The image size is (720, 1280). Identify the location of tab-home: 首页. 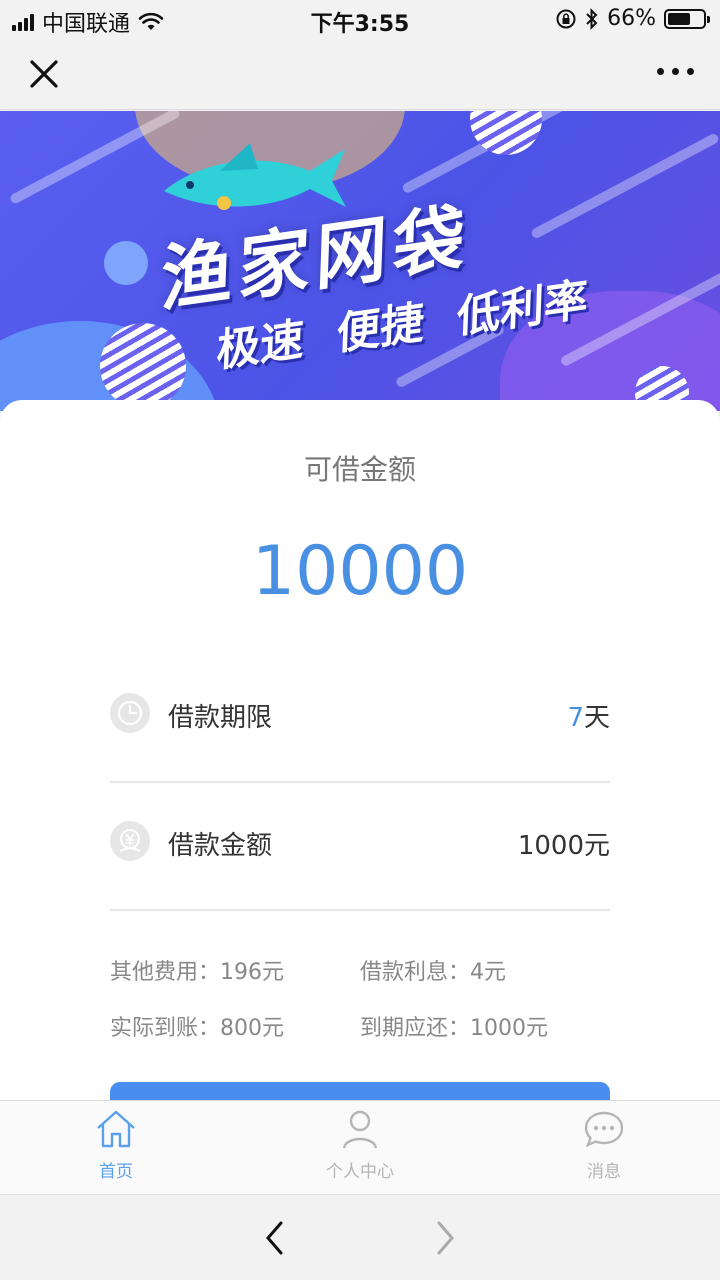
(116, 1144).